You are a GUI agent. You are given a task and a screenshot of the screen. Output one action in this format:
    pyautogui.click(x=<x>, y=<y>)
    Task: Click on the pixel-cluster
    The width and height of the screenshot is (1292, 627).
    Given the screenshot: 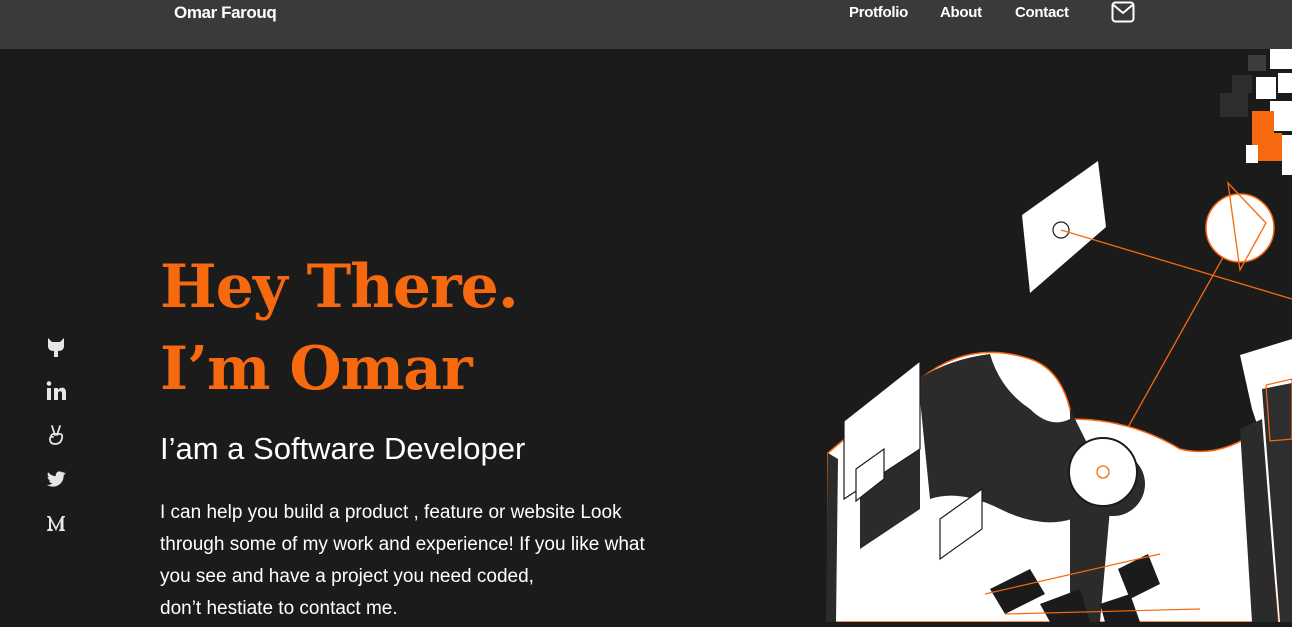 What is the action you would take?
    pyautogui.click(x=1256, y=112)
    